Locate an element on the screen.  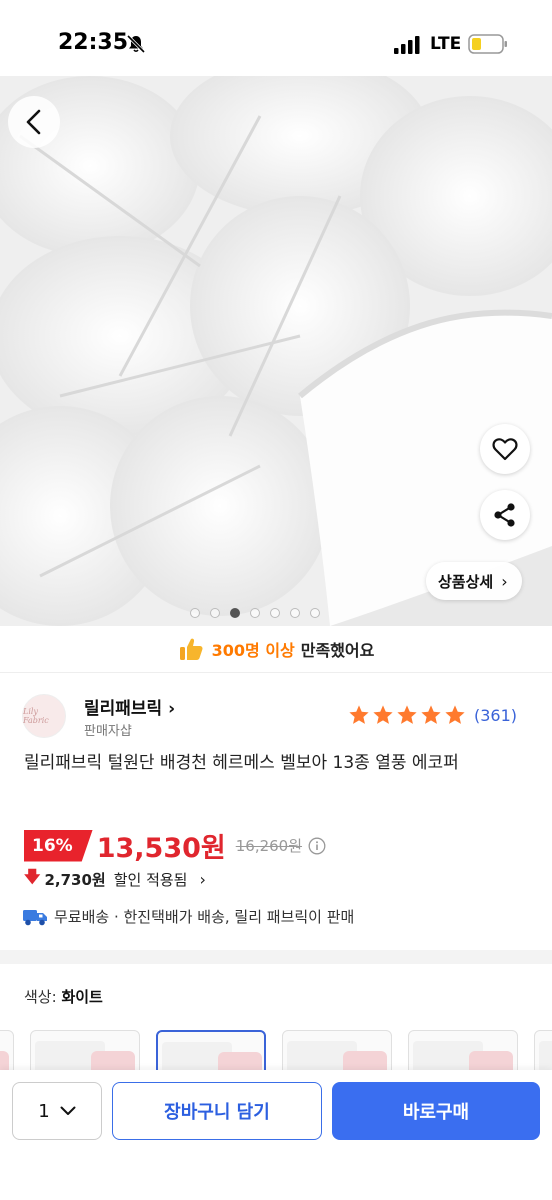
purchase-bar: 1 장바구니 담기 바로구매 is located at coordinates (276, 1135).